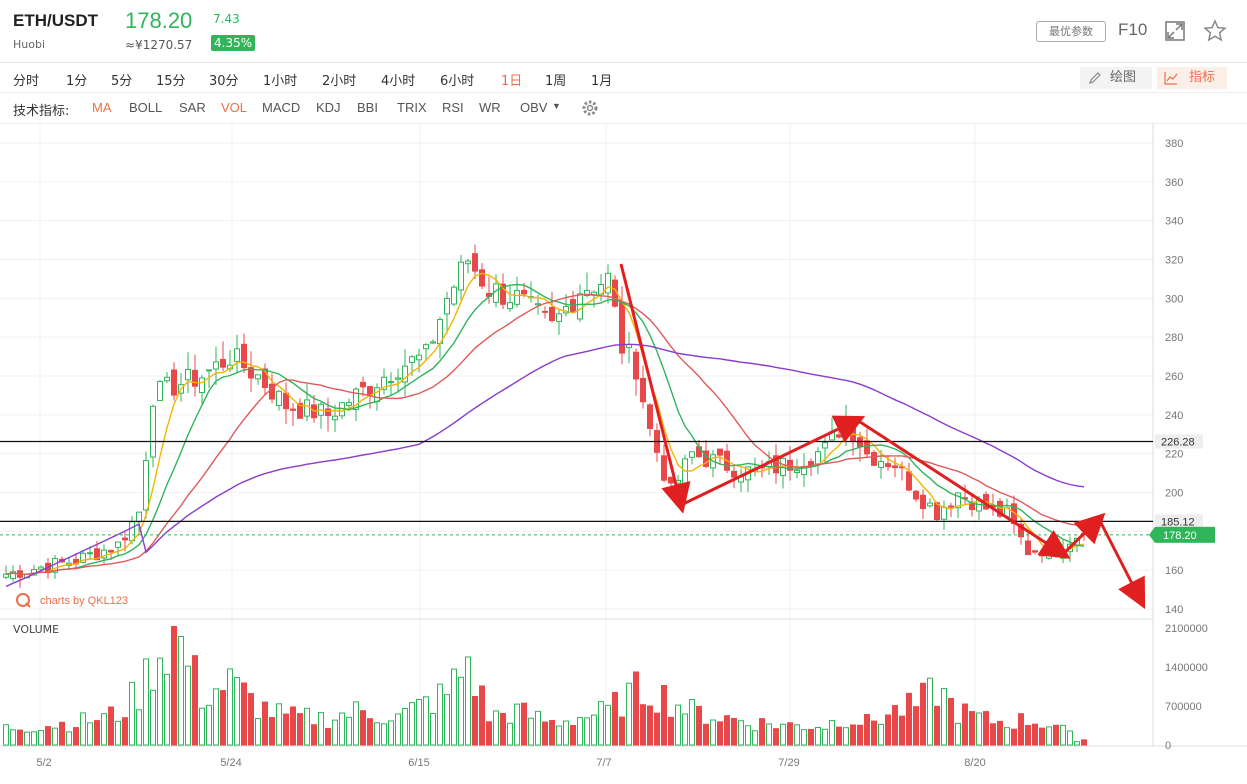 The height and width of the screenshot is (784, 1247). What do you see at coordinates (171, 79) in the screenshot?
I see `period-tab: 15分` at bounding box center [171, 79].